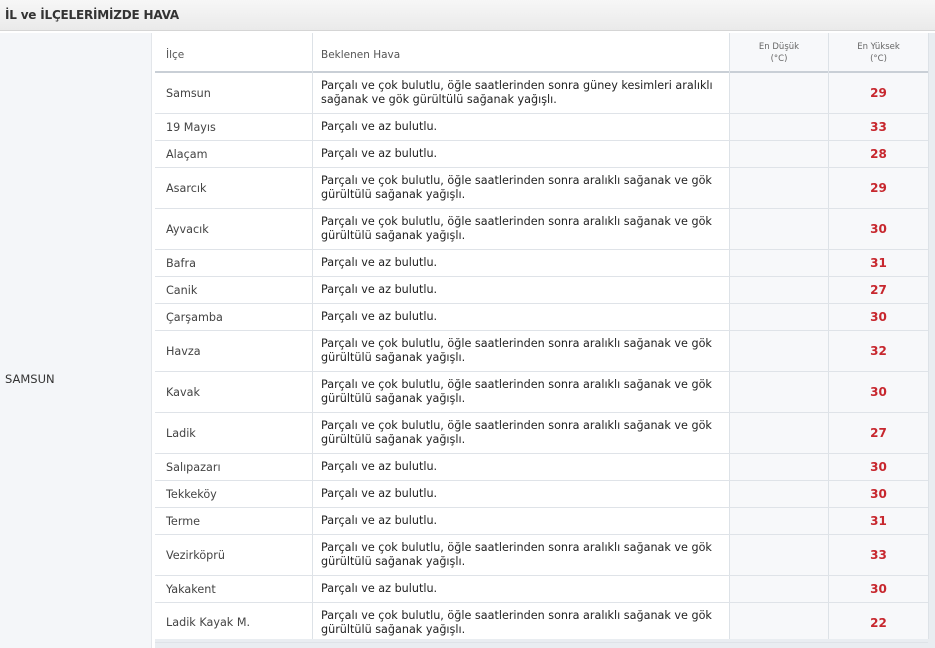 Image resolution: width=935 pixels, height=648 pixels. Describe the element at coordinates (878, 59) in the screenshot. I see `column-header-max-unit: (°C)` at that location.